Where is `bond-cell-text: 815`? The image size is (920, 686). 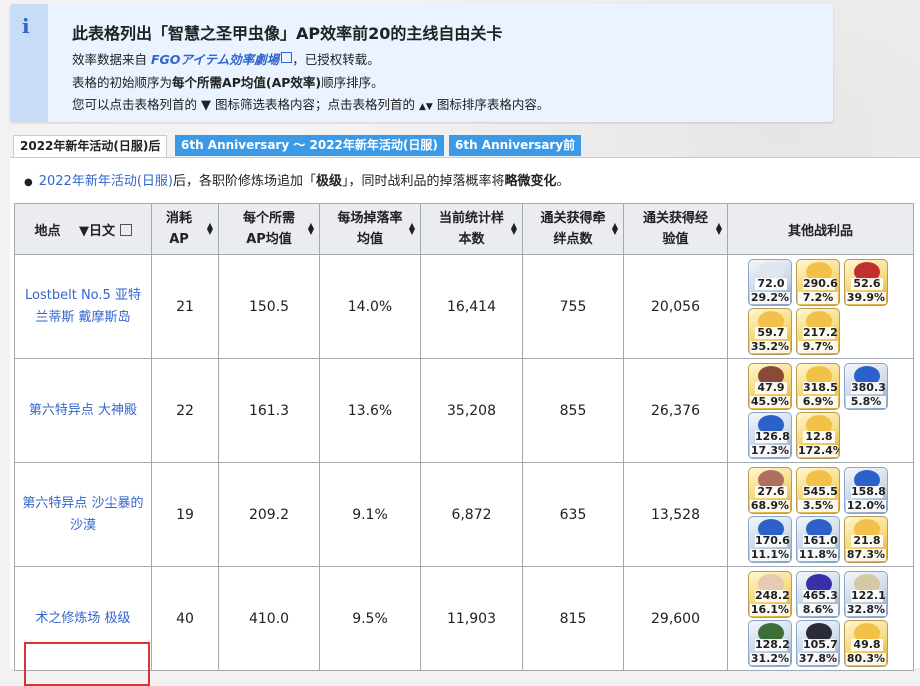
bond-cell-text: 815 is located at coordinates (573, 618).